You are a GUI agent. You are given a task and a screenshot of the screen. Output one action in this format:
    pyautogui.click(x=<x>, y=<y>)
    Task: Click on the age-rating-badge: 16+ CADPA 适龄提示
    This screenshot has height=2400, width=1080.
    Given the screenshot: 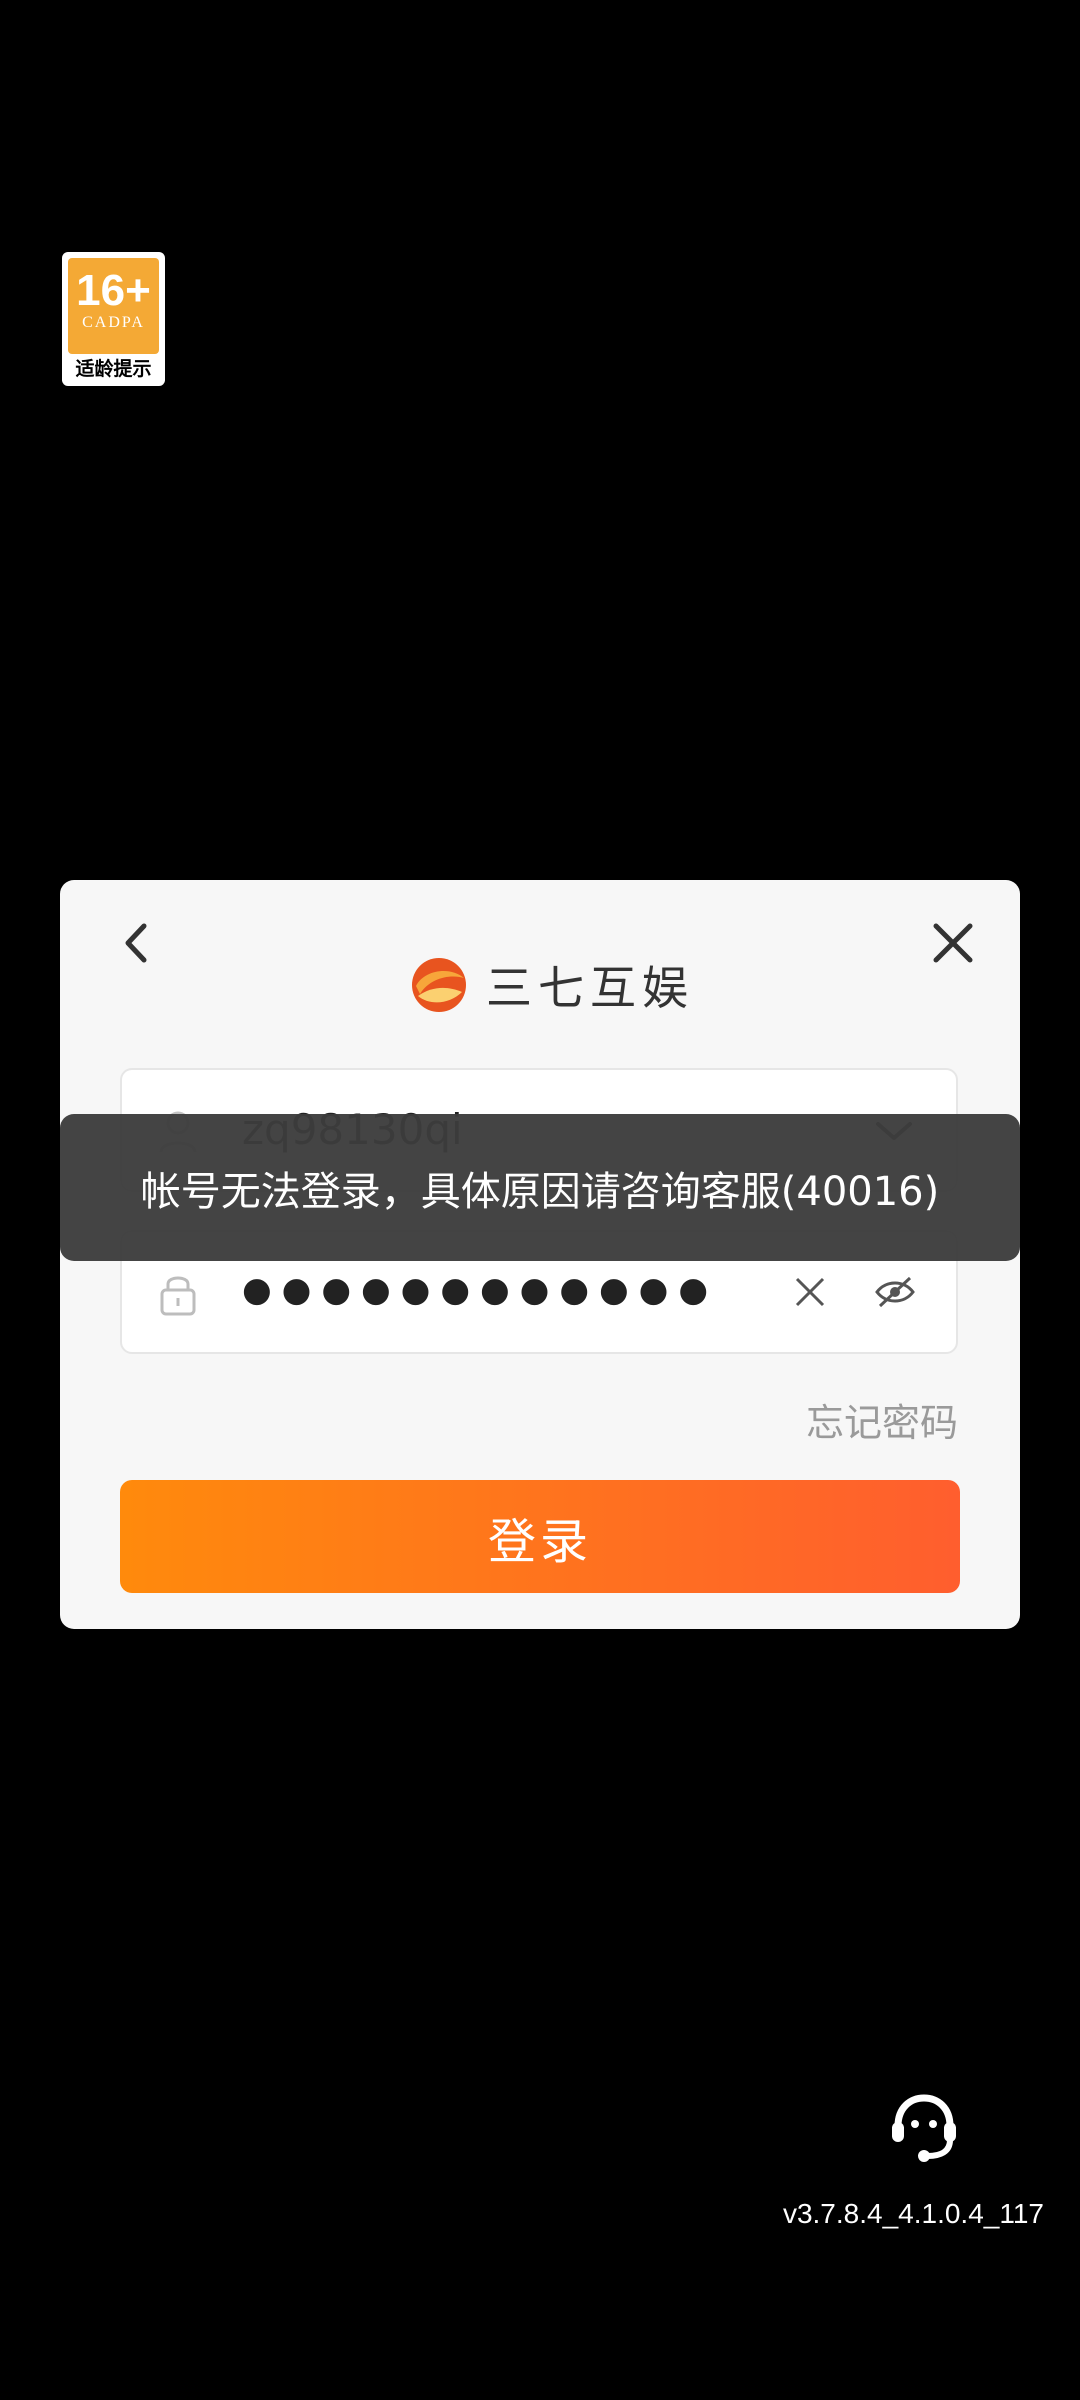 What is the action you would take?
    pyautogui.click(x=113, y=319)
    